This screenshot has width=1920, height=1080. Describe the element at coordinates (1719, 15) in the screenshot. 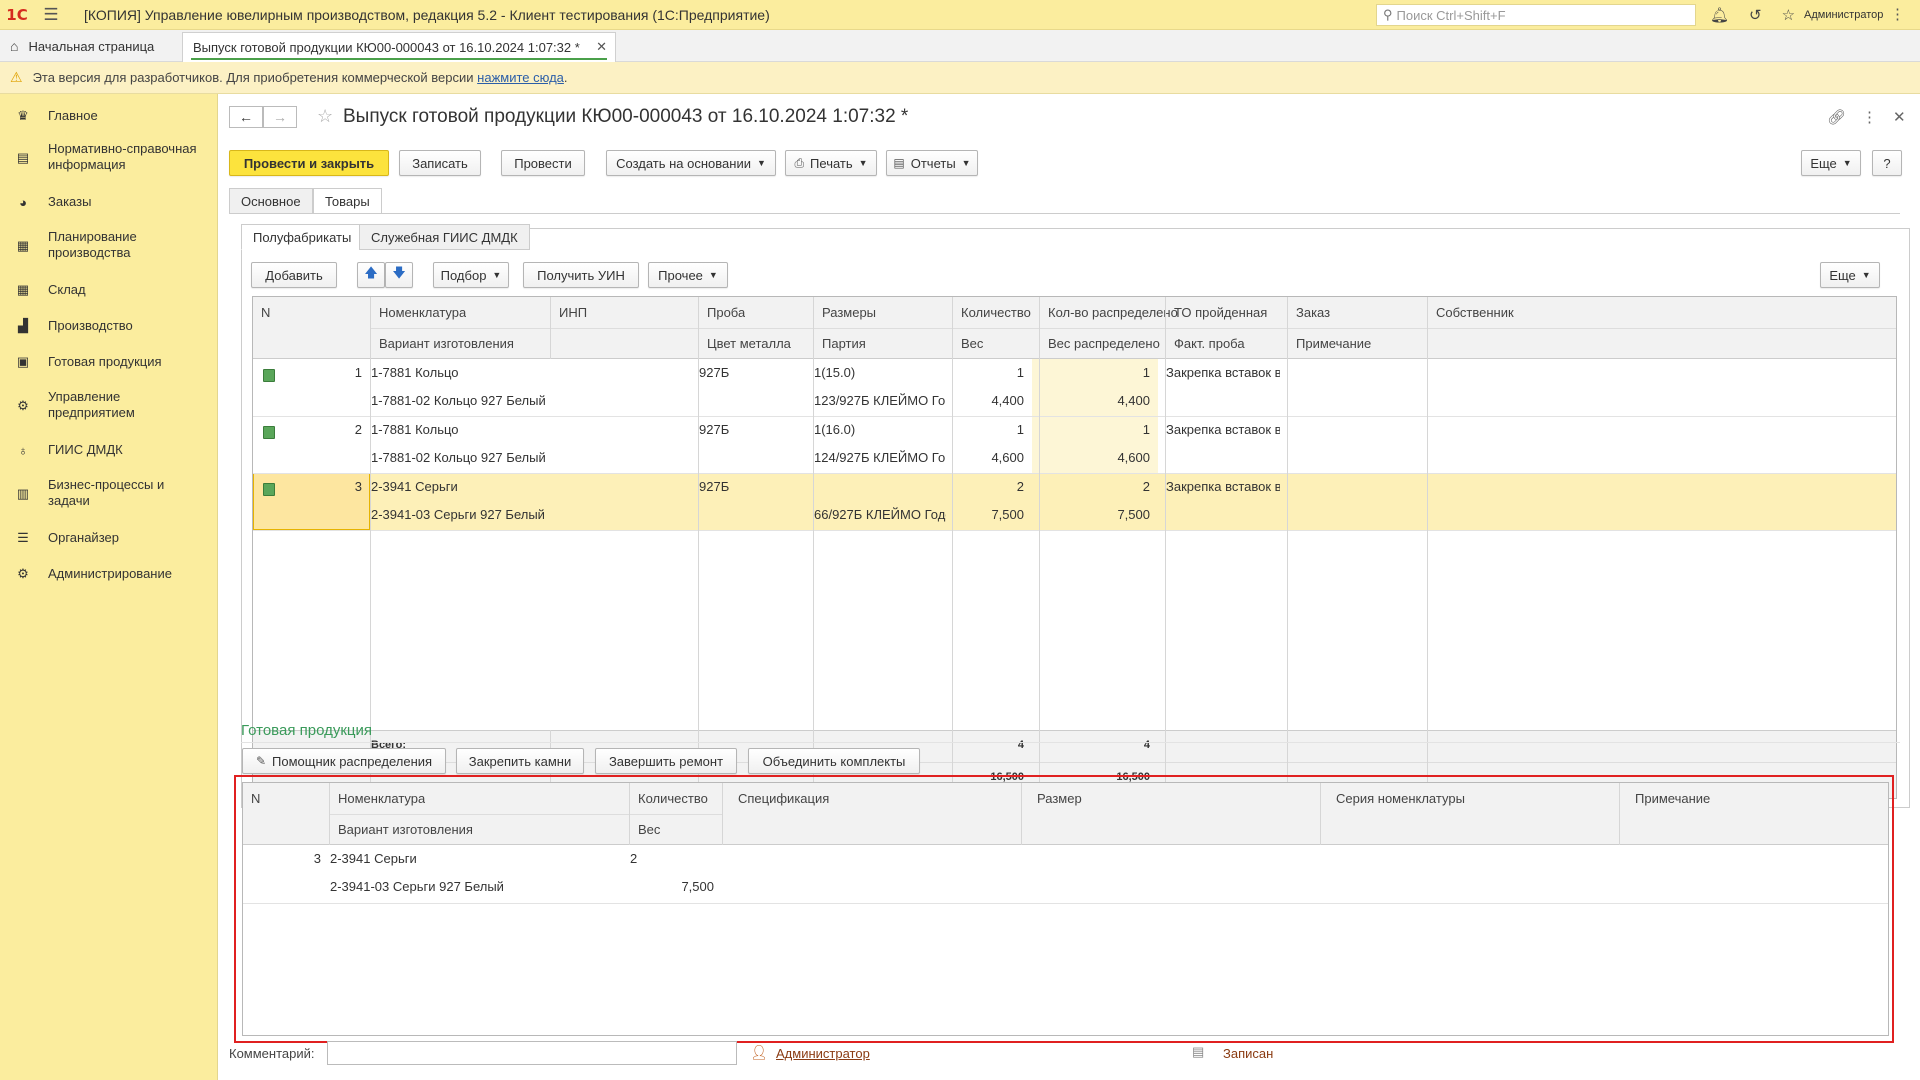

I see `notifications-bell-icon: 🔔︎` at that location.